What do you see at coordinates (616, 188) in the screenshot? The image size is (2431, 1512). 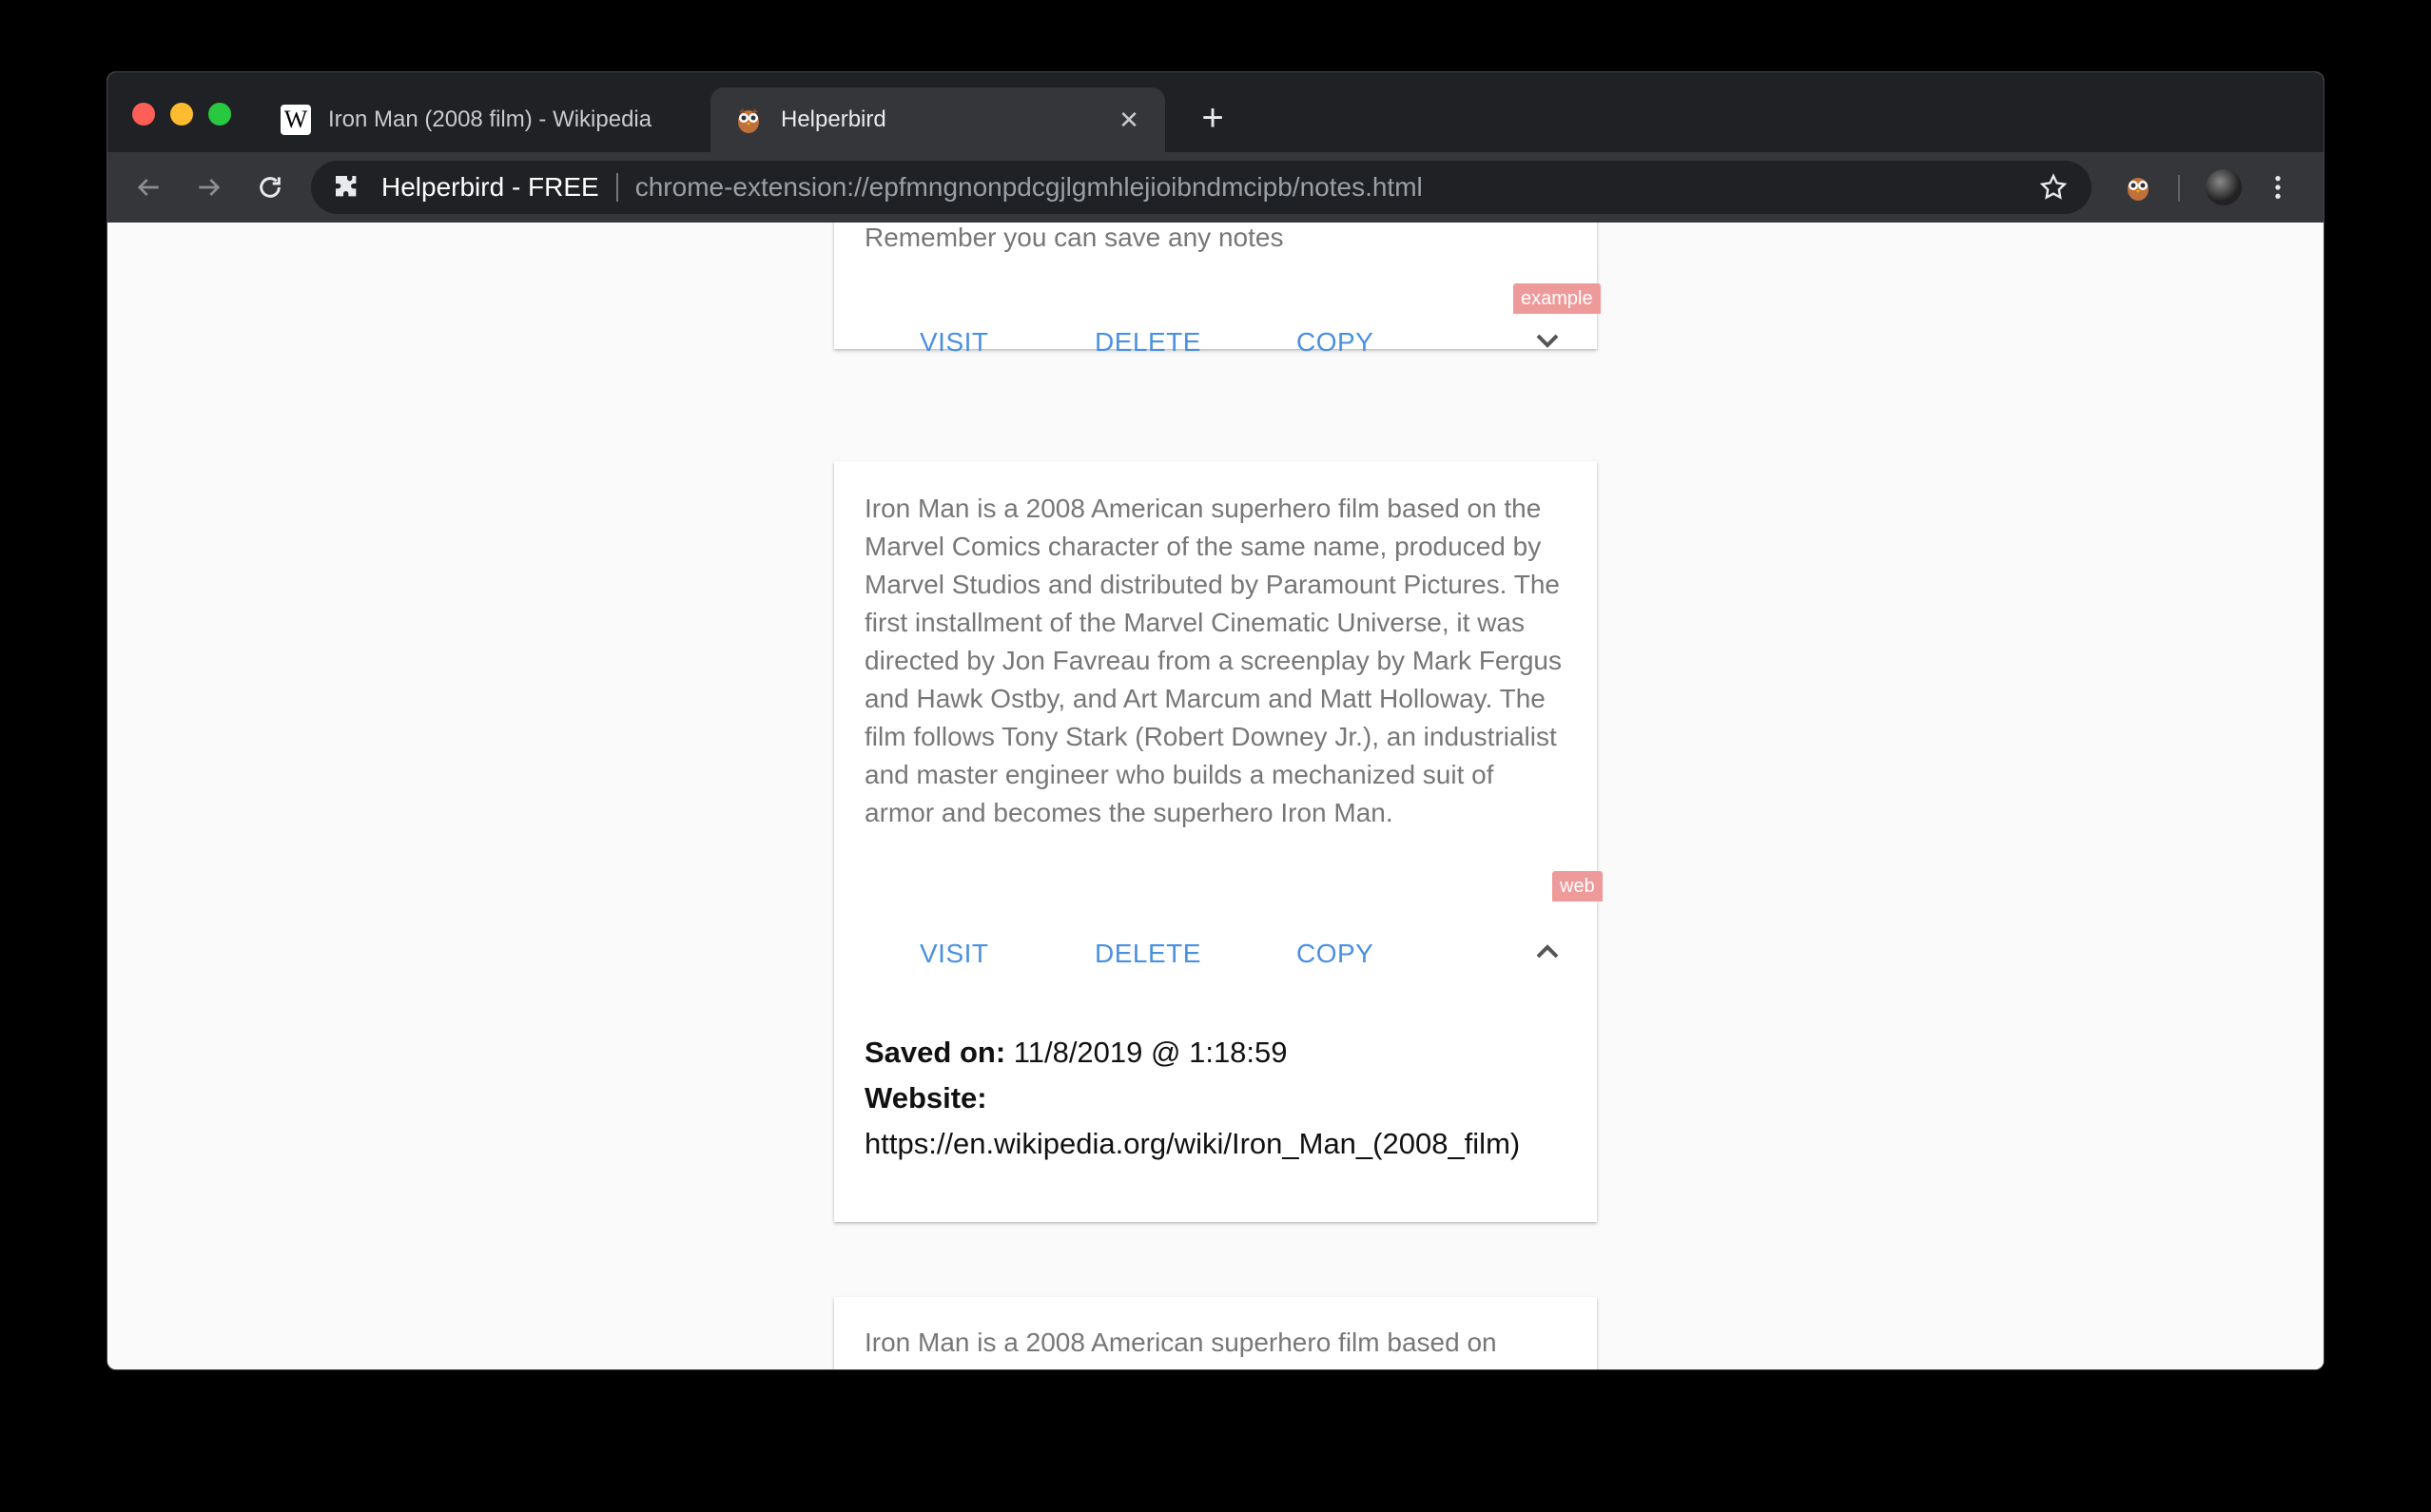 I see `omnibox-separator` at bounding box center [616, 188].